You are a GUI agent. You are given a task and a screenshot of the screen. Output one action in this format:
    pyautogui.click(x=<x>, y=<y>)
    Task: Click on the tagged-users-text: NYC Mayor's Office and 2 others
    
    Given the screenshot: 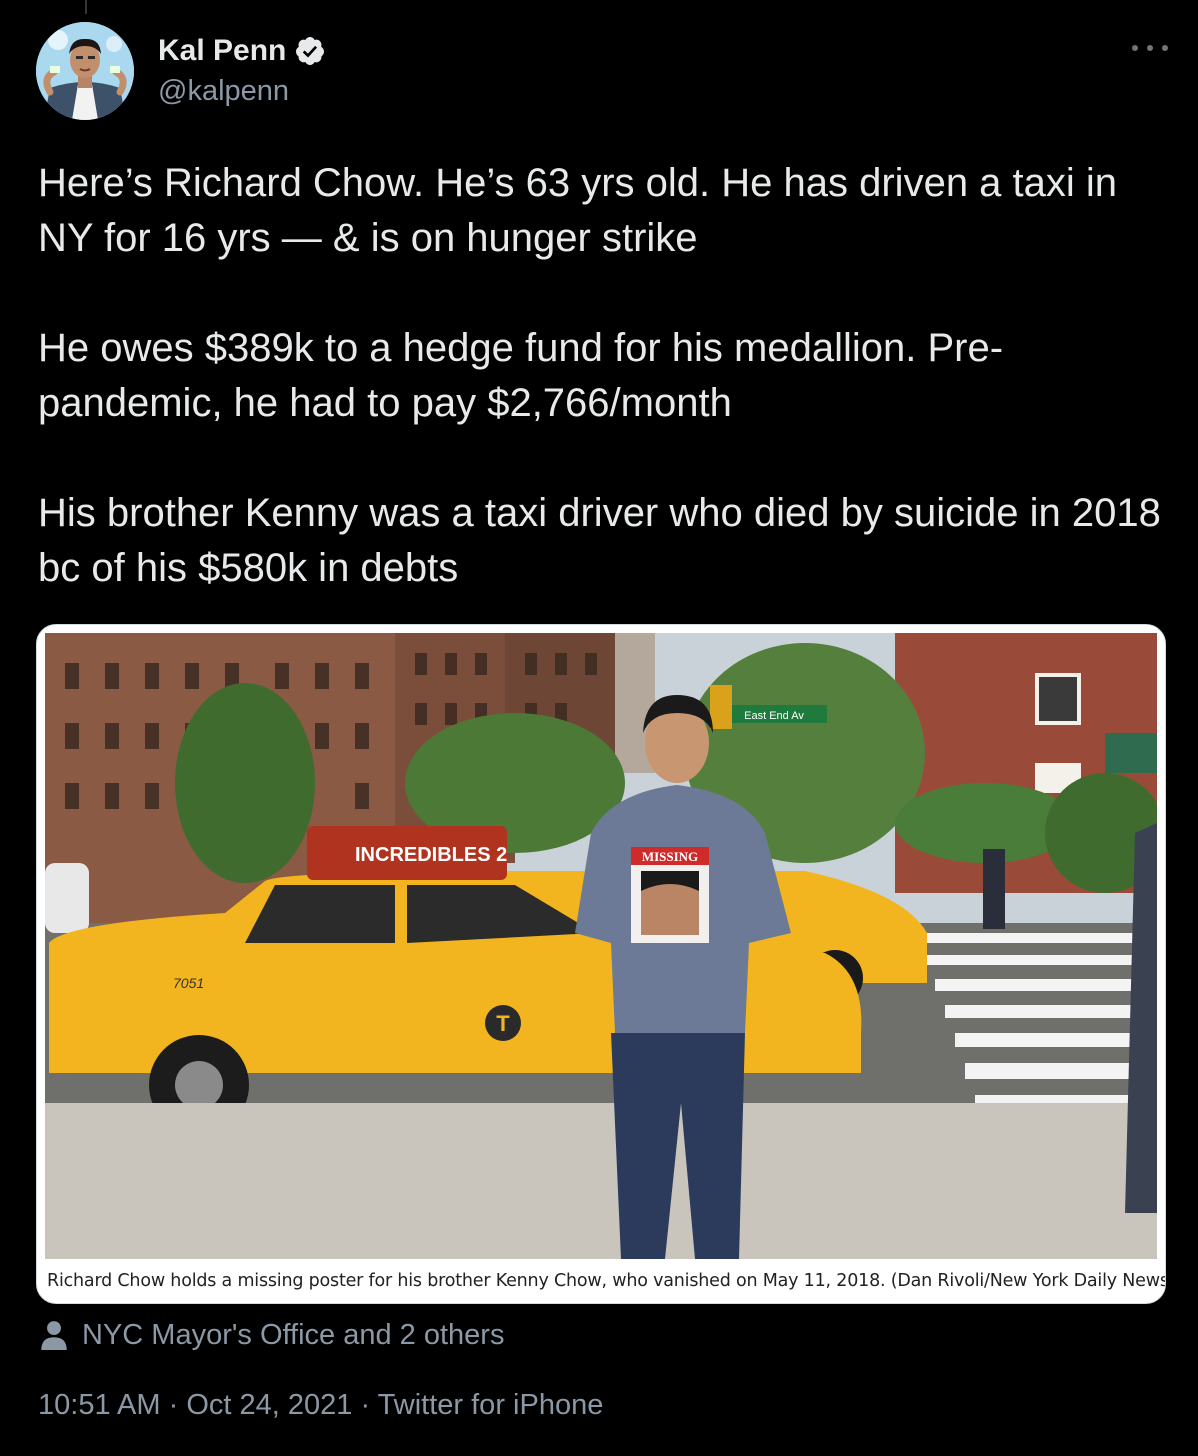 What is the action you would take?
    pyautogui.click(x=293, y=1335)
    